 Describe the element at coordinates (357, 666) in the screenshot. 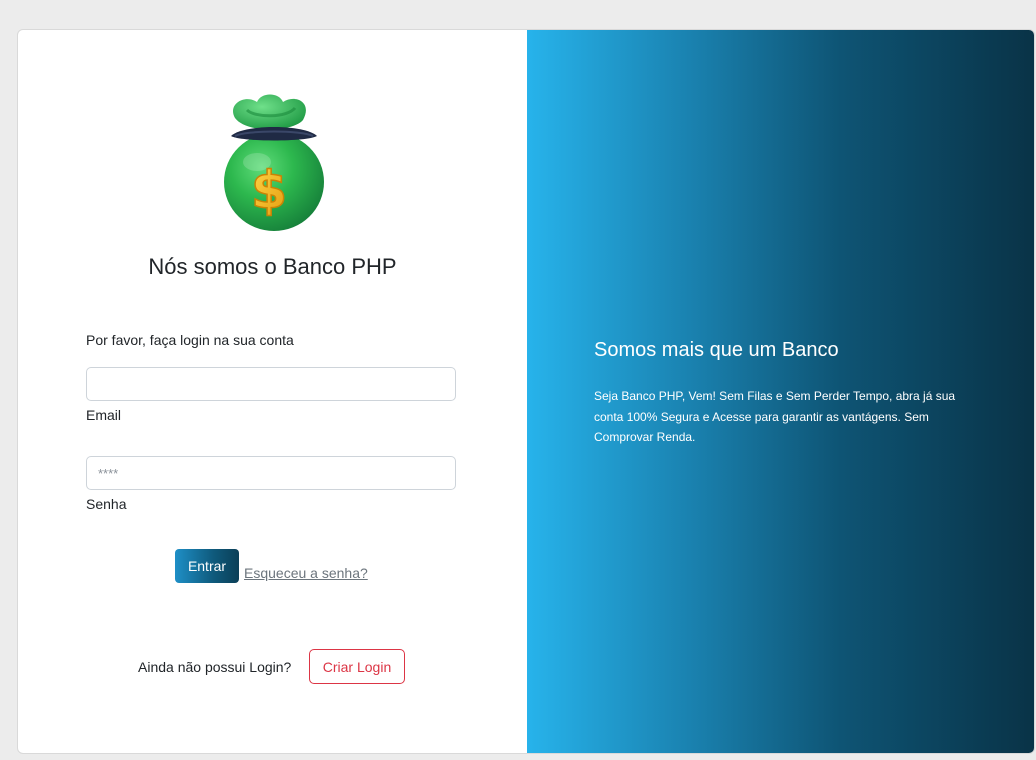

I see `create-login-button: Criar Login` at that location.